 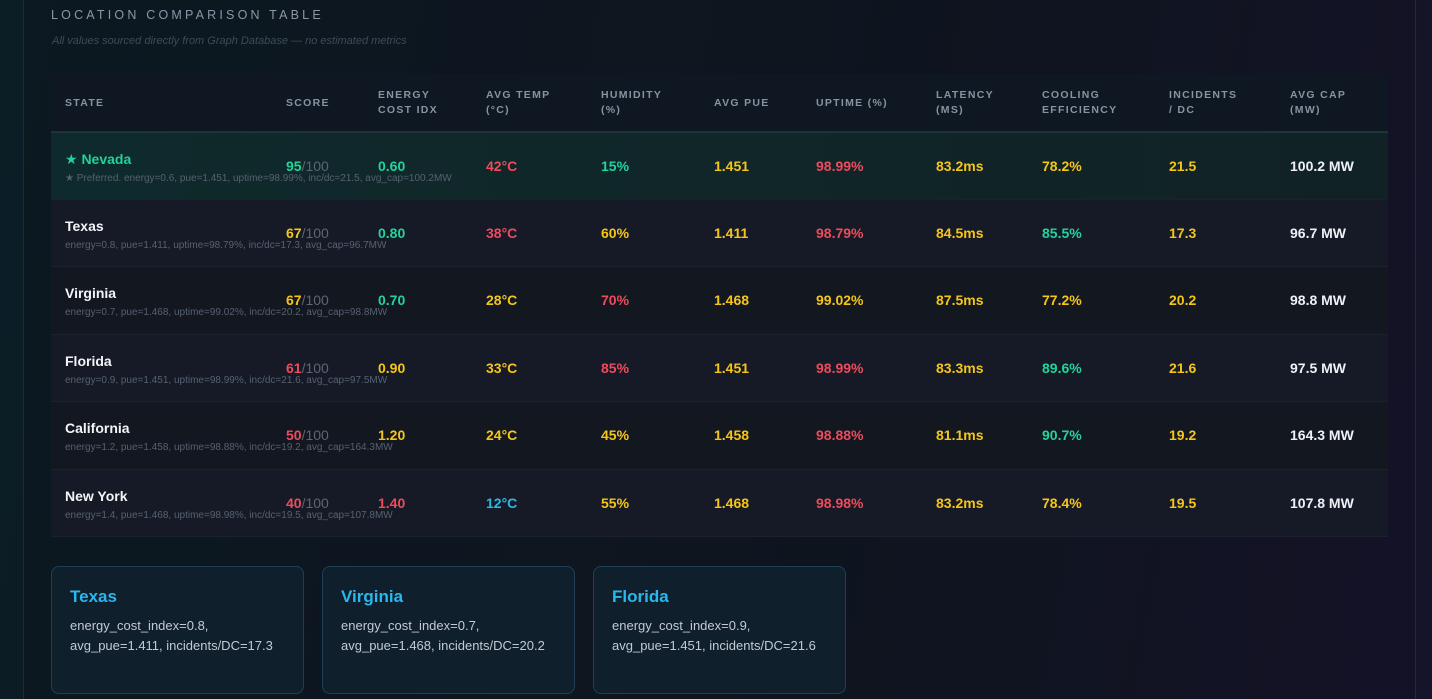 What do you see at coordinates (615, 232) in the screenshot?
I see `humidity-cell: 60%` at bounding box center [615, 232].